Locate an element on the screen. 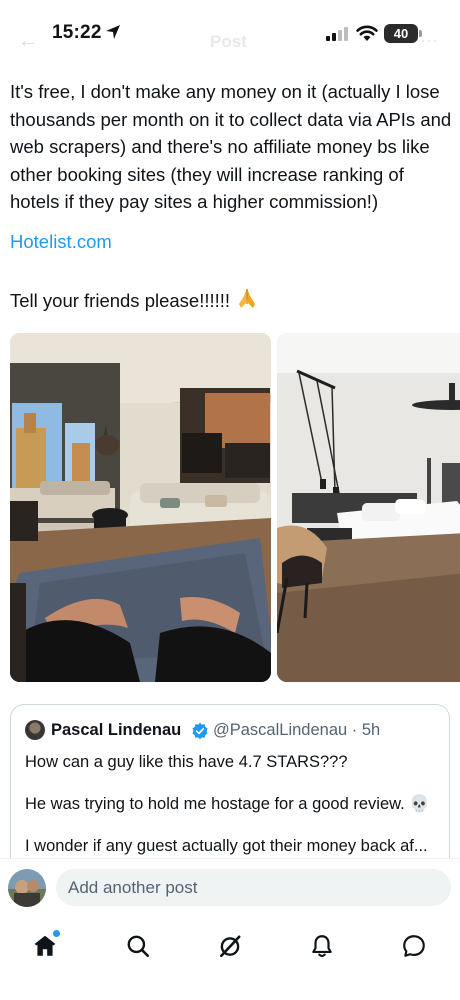 Image resolution: width=460 pixels, height=1000 pixels. post-cta: Tell your friends please!!!!!! is located at coordinates (134, 299).